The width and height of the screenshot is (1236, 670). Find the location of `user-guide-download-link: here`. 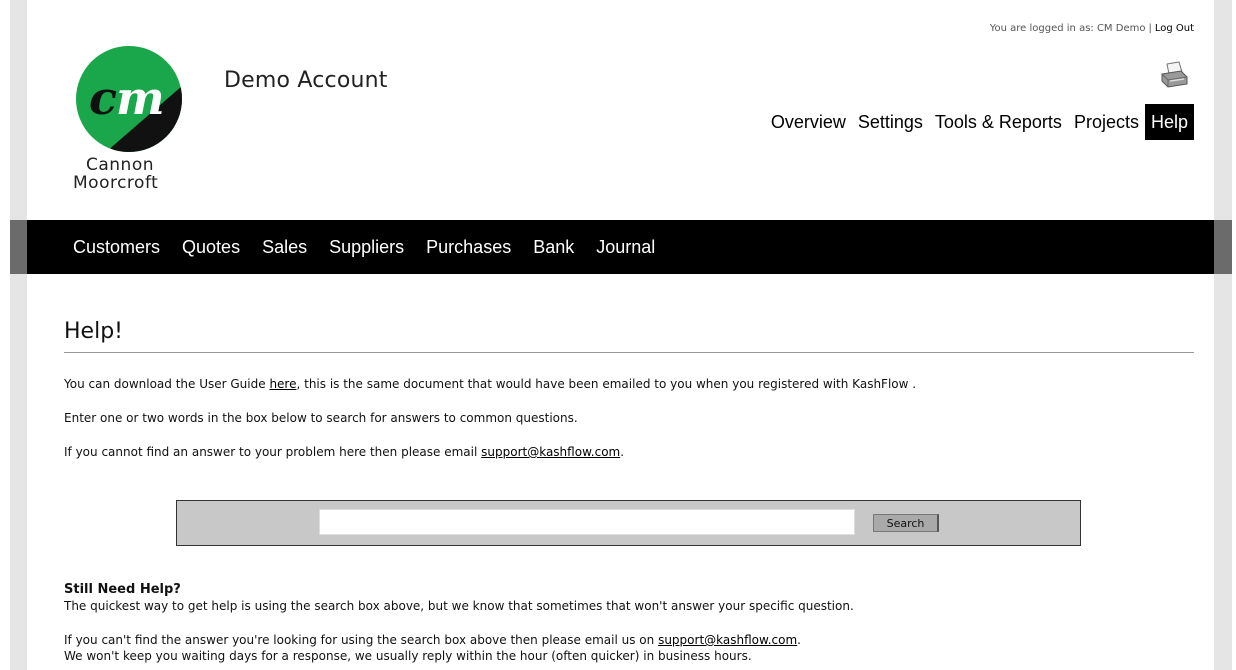

user-guide-download-link: here is located at coordinates (282, 384).